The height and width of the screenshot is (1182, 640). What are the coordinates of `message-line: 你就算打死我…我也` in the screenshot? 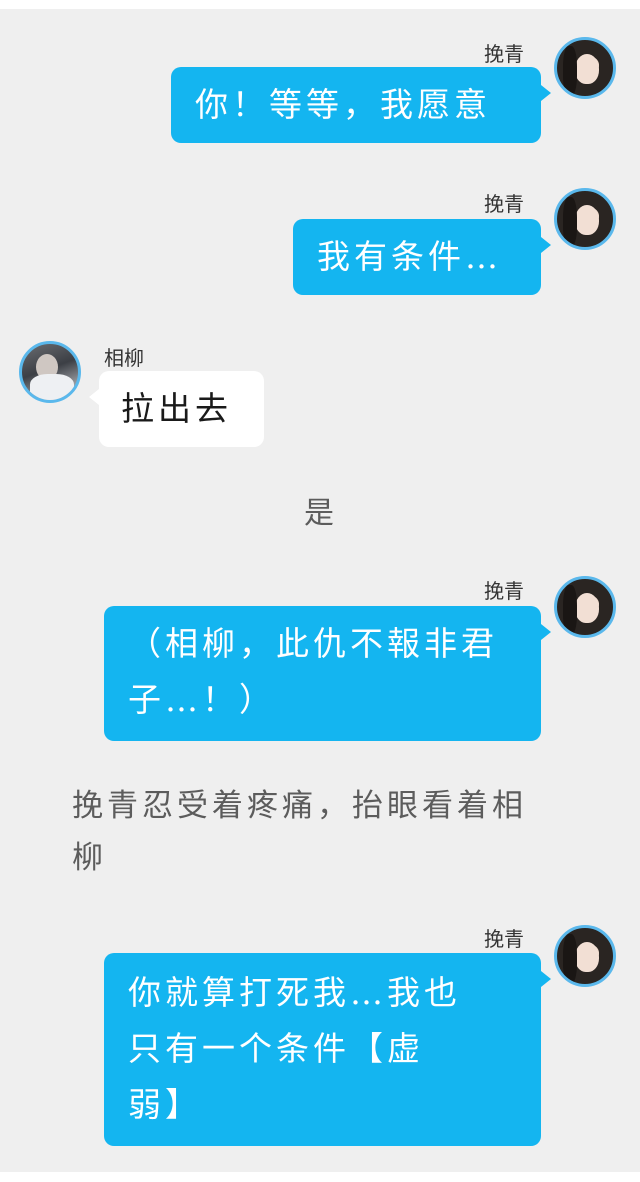 It's located at (294, 992).